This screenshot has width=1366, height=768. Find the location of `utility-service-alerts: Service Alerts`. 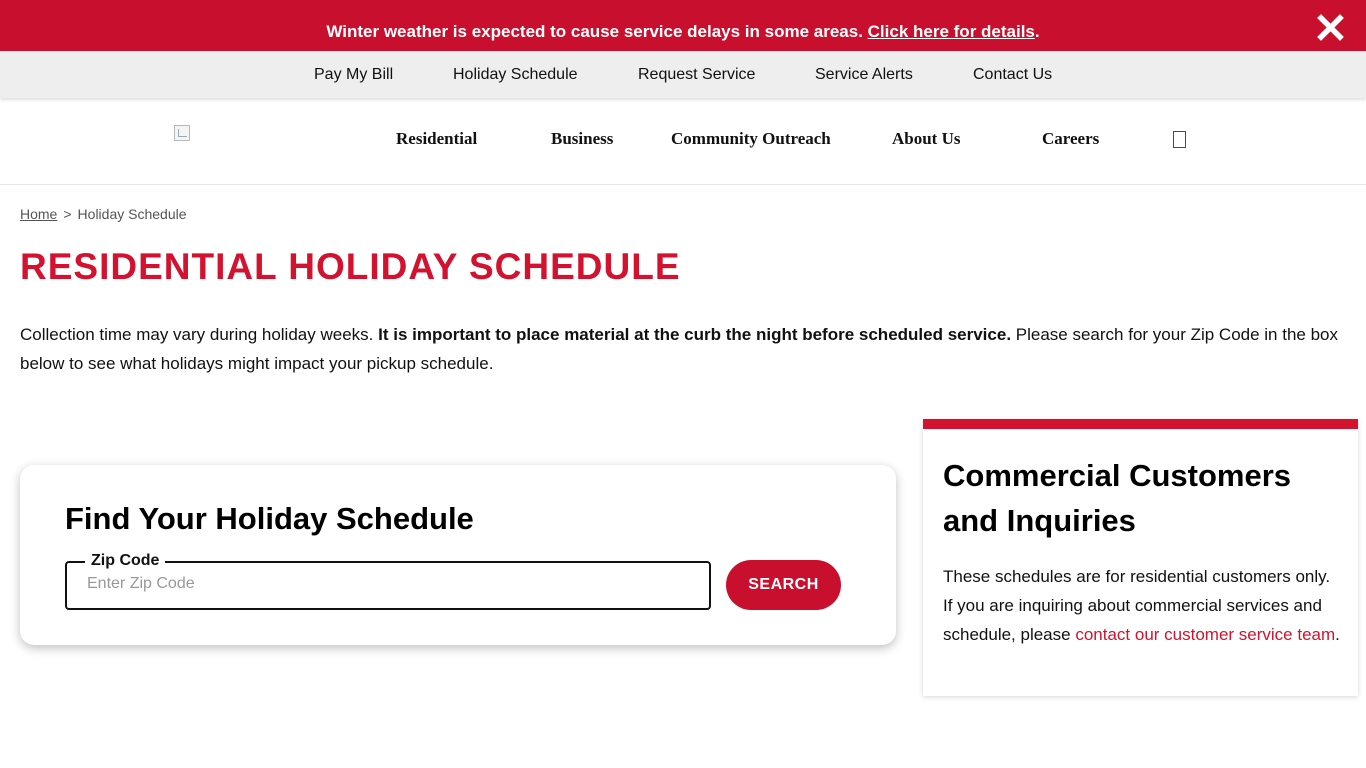

utility-service-alerts: Service Alerts is located at coordinates (864, 74).